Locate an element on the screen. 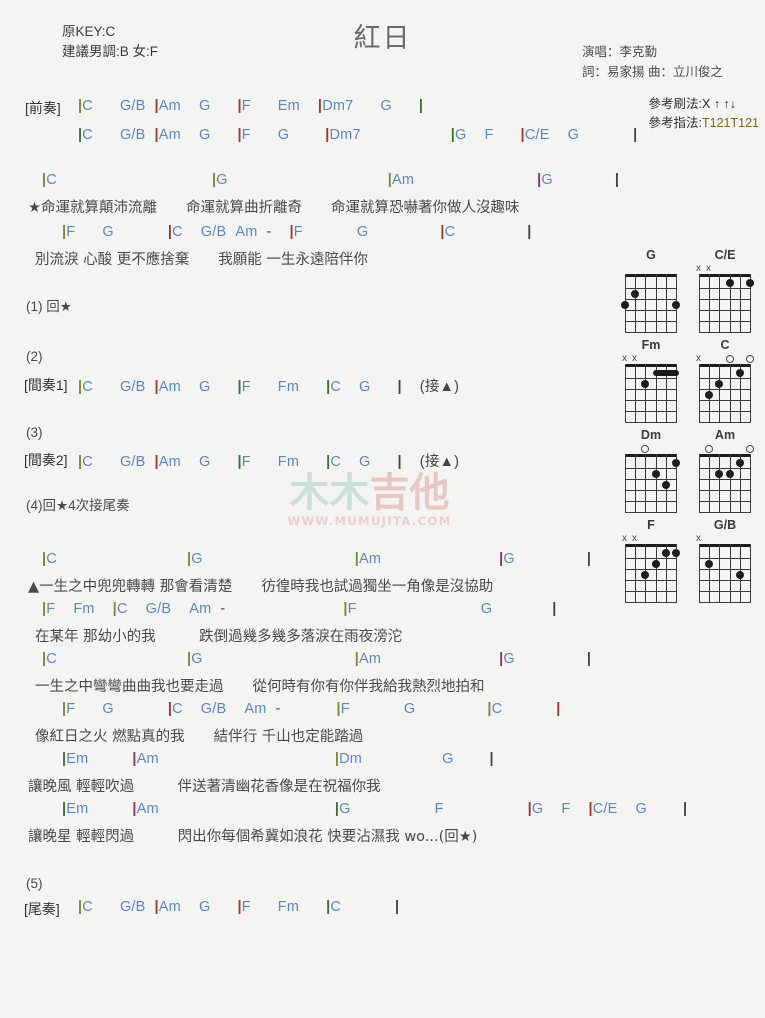  fingerstyle-pattern: 參考指法:T121T121 is located at coordinates (704, 123).